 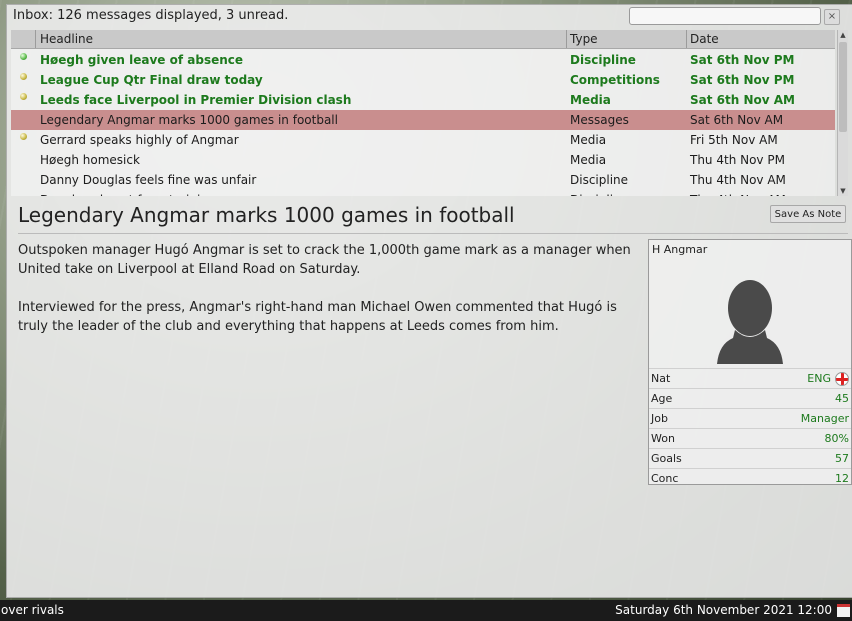 What do you see at coordinates (704, 39) in the screenshot?
I see `column-header-date: Date` at bounding box center [704, 39].